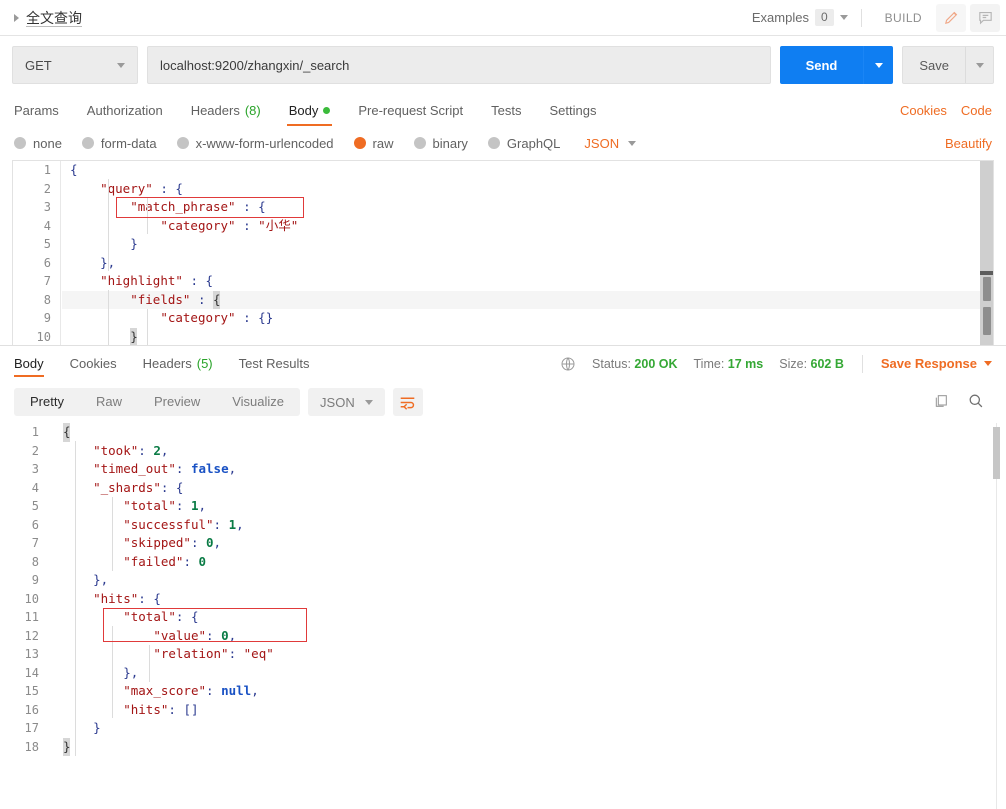 This screenshot has width=1006, height=809. What do you see at coordinates (125, 110) in the screenshot?
I see `tab-authorization: Authorization` at bounding box center [125, 110].